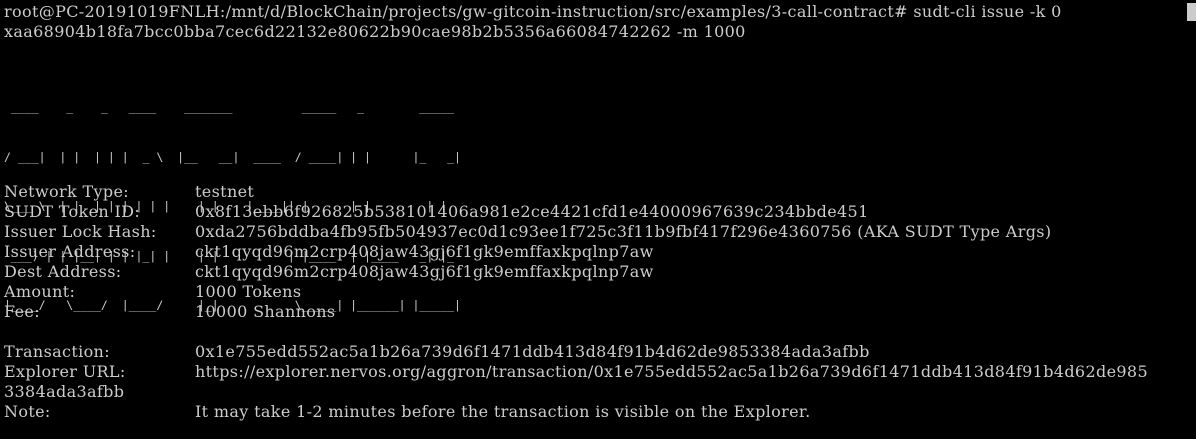 This screenshot has height=439, width=1196. What do you see at coordinates (248, 291) in the screenshot?
I see `amount-value: 1000 Tokens` at bounding box center [248, 291].